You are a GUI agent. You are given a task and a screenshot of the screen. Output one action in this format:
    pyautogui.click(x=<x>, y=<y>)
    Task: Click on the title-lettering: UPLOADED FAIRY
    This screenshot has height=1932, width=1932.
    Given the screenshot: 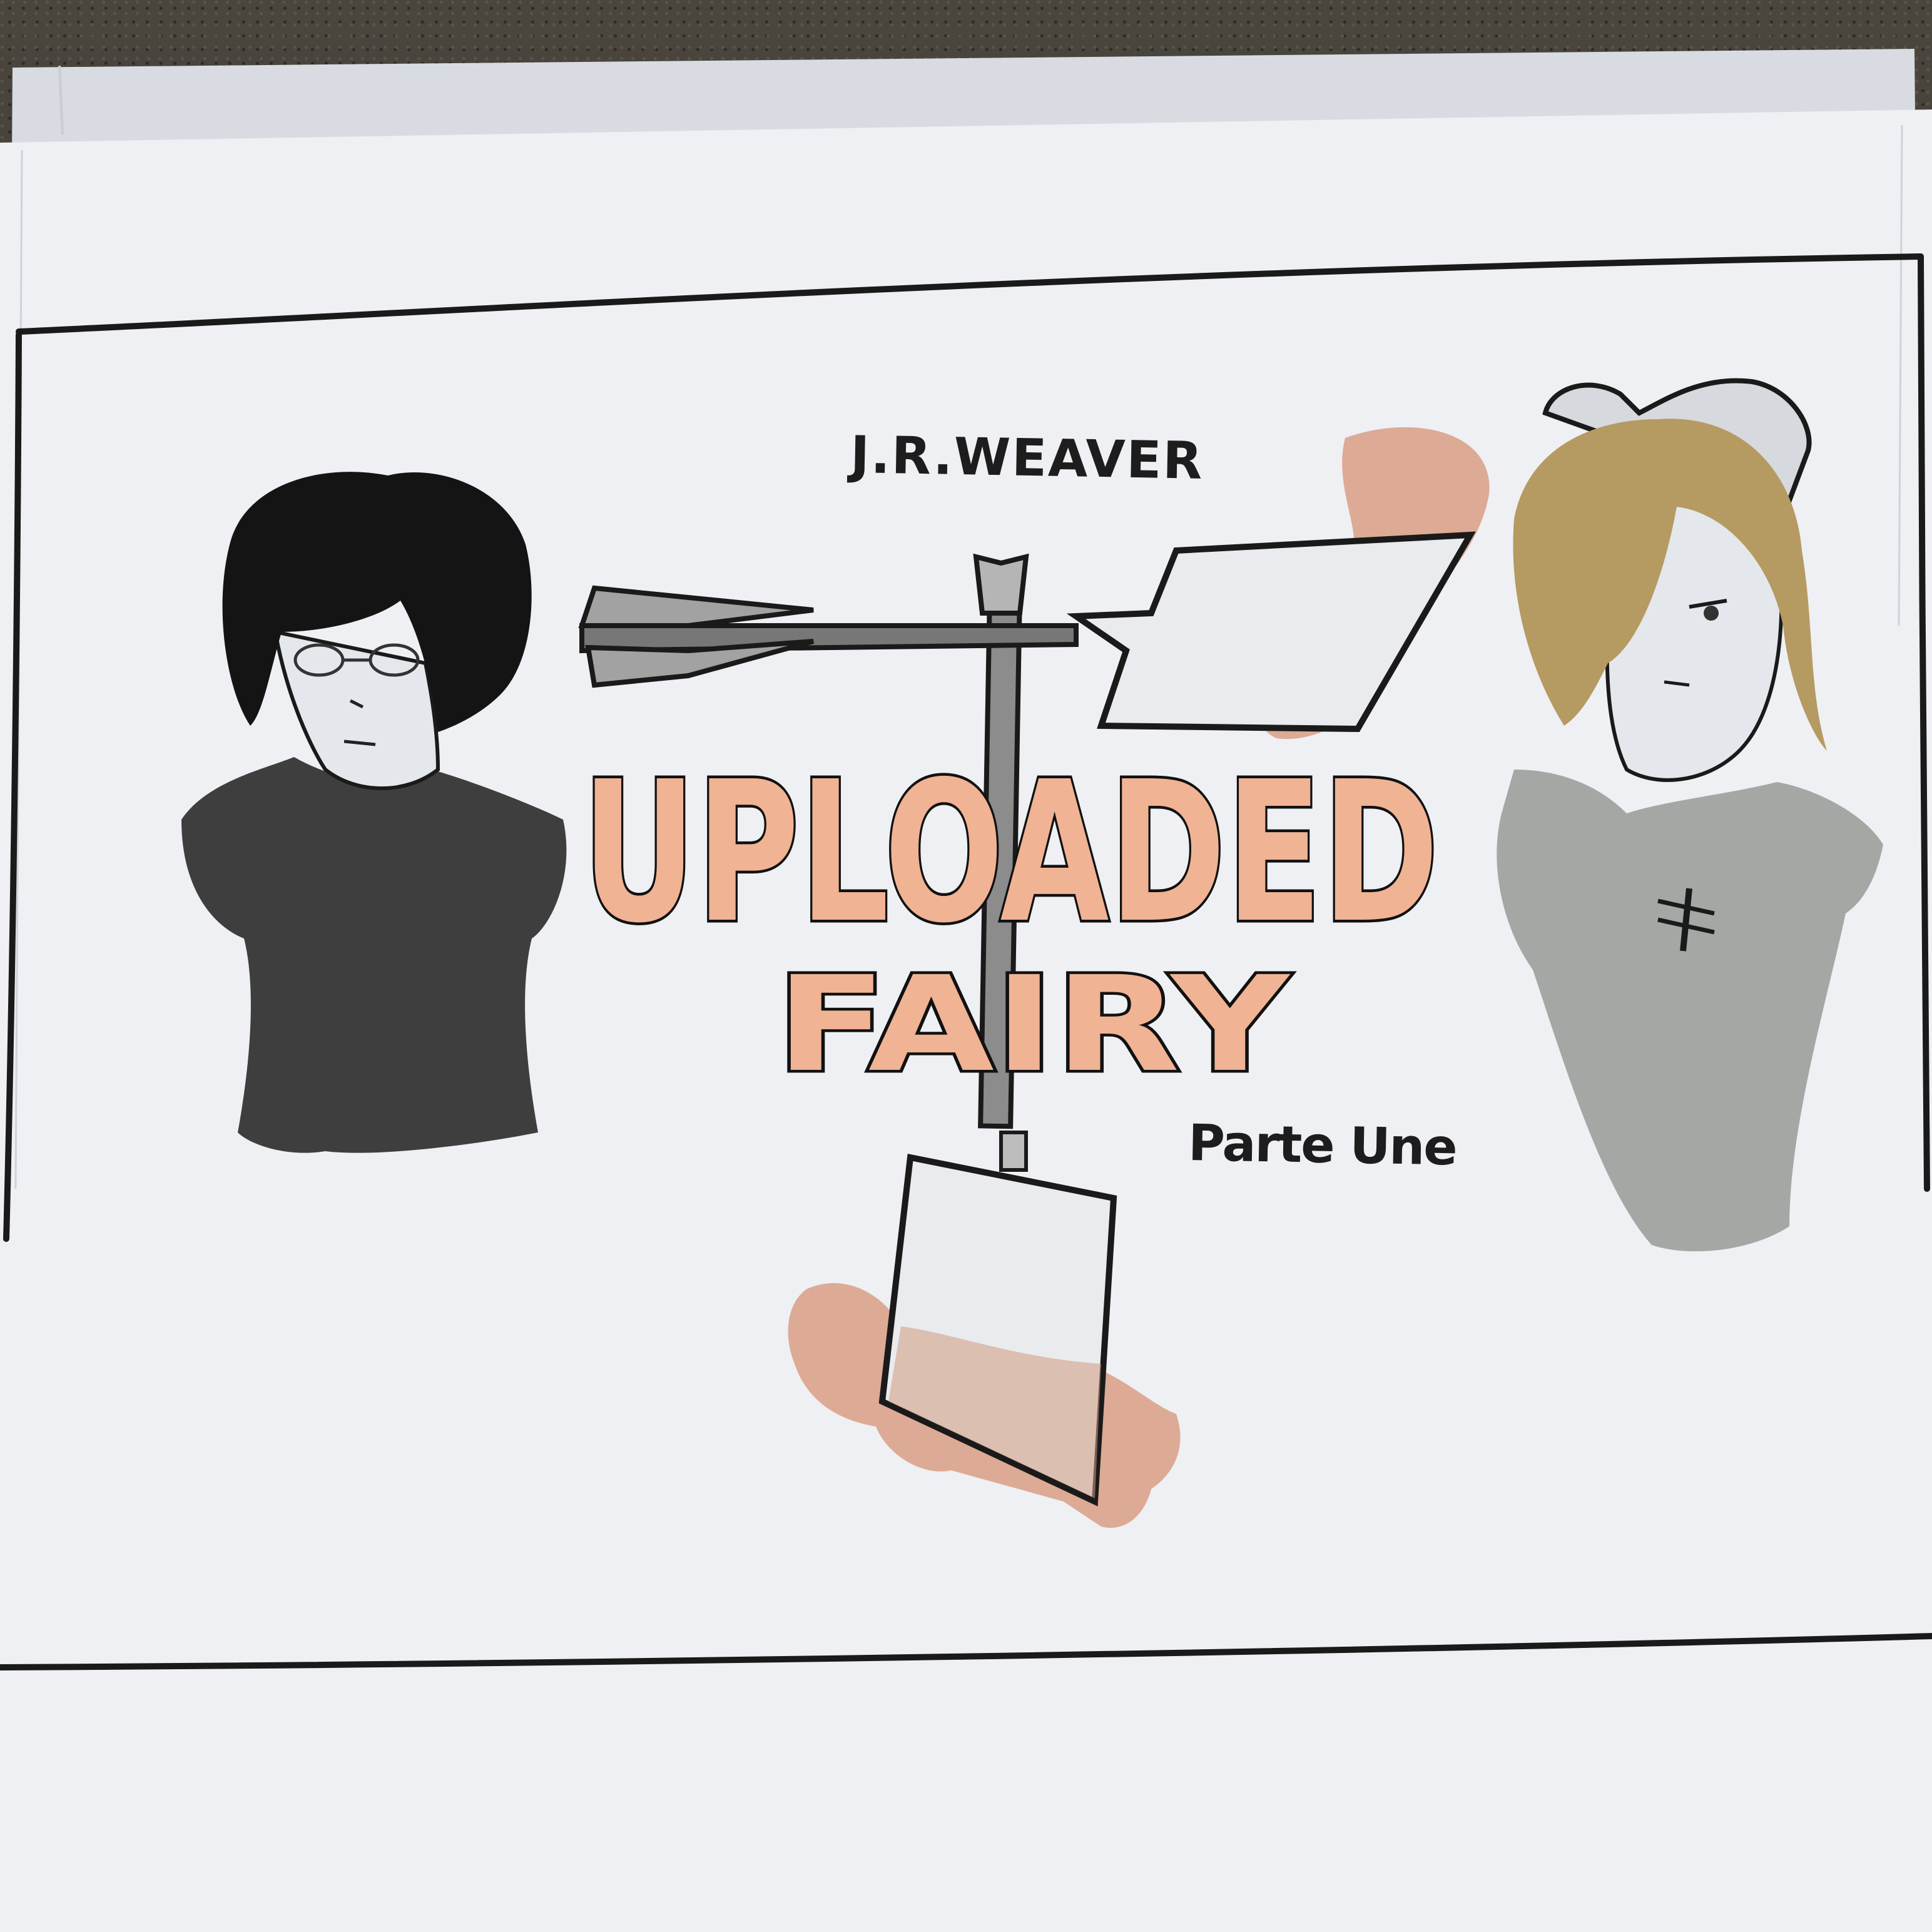 What is the action you would take?
    pyautogui.click(x=1010, y=921)
    